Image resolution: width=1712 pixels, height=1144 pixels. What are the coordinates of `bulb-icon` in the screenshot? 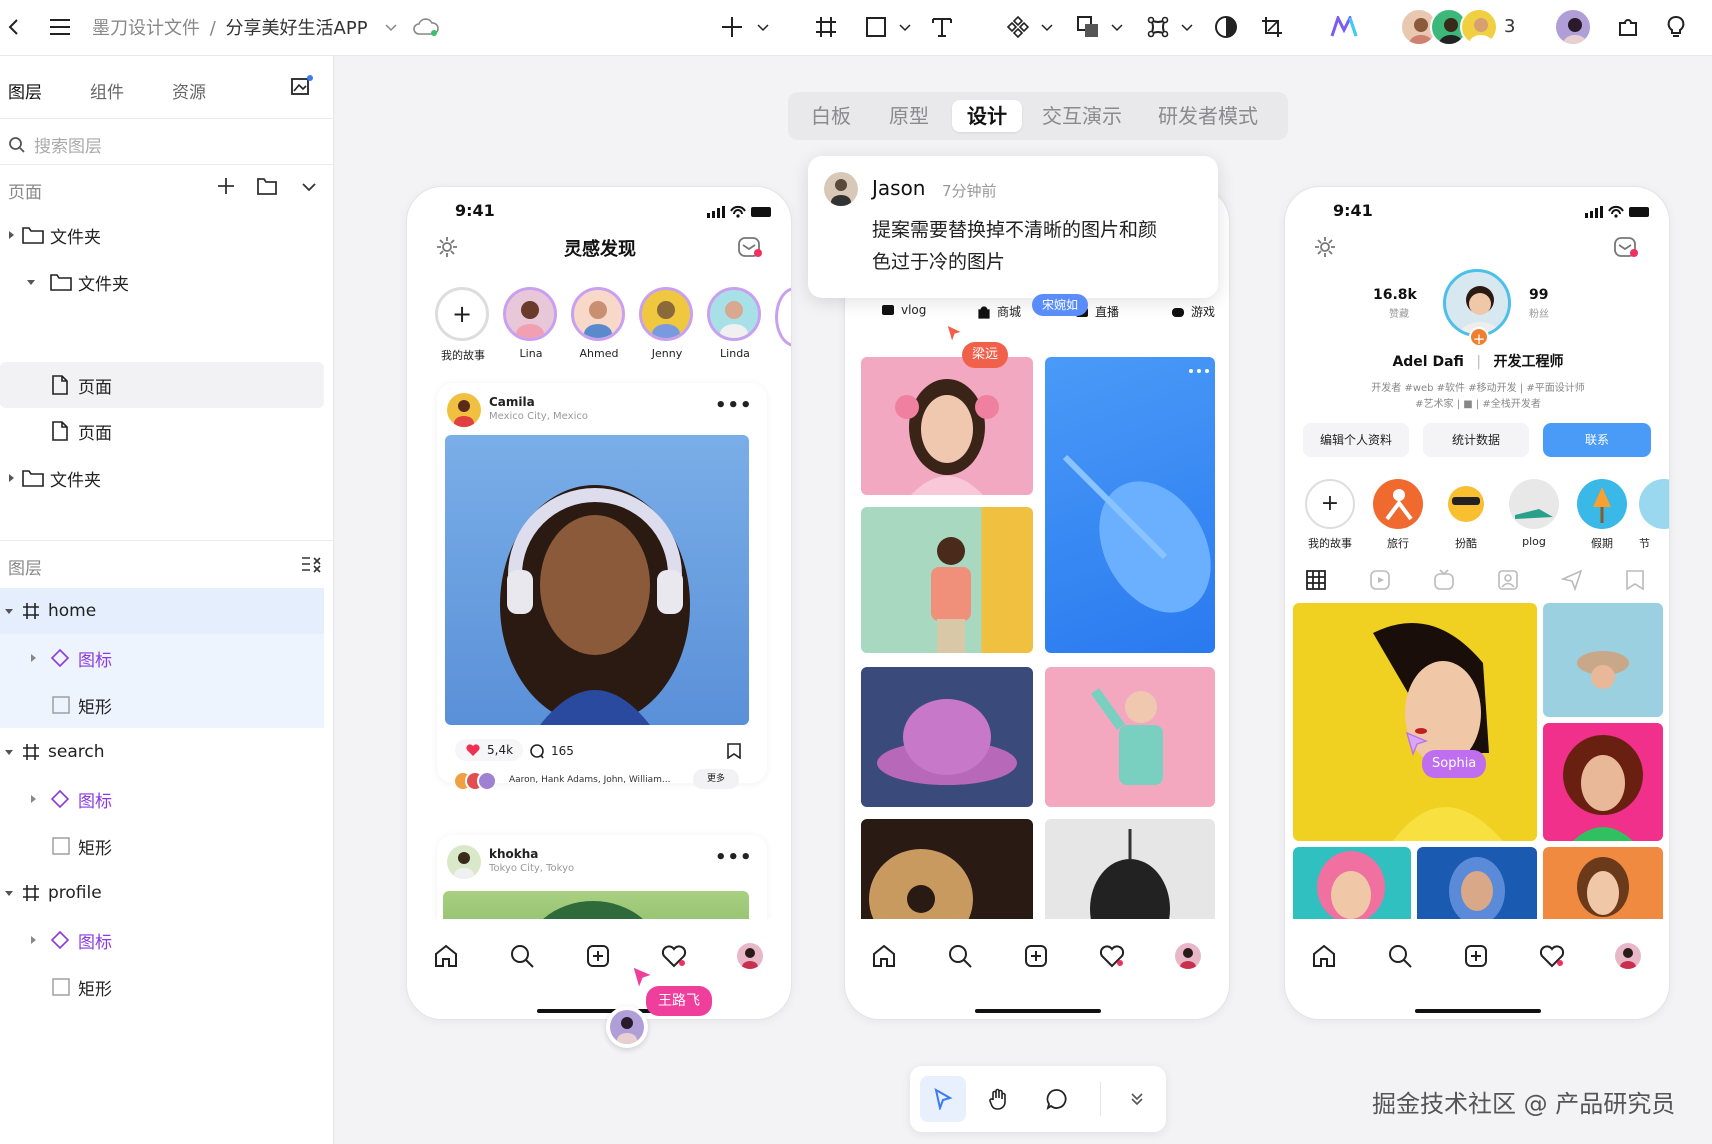 It's located at (1676, 27).